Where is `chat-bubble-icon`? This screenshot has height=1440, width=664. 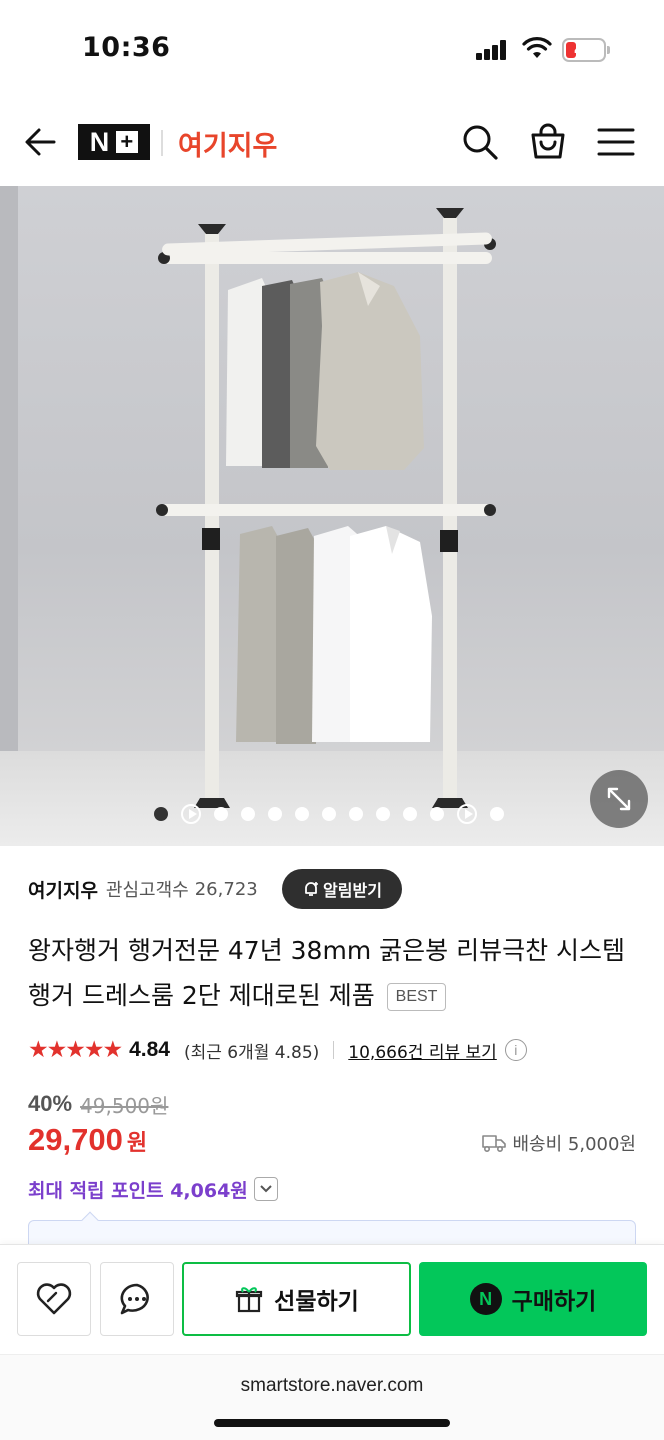
chat-bubble-icon is located at coordinates (134, 1299).